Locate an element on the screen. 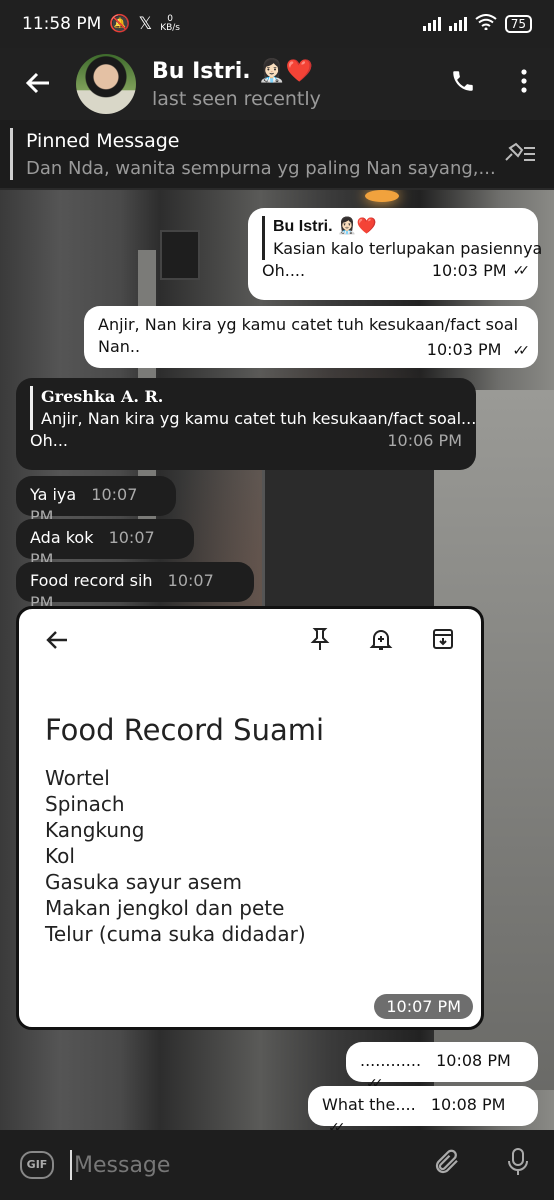 The image size is (554, 1200). pin-icon is located at coordinates (320, 642).